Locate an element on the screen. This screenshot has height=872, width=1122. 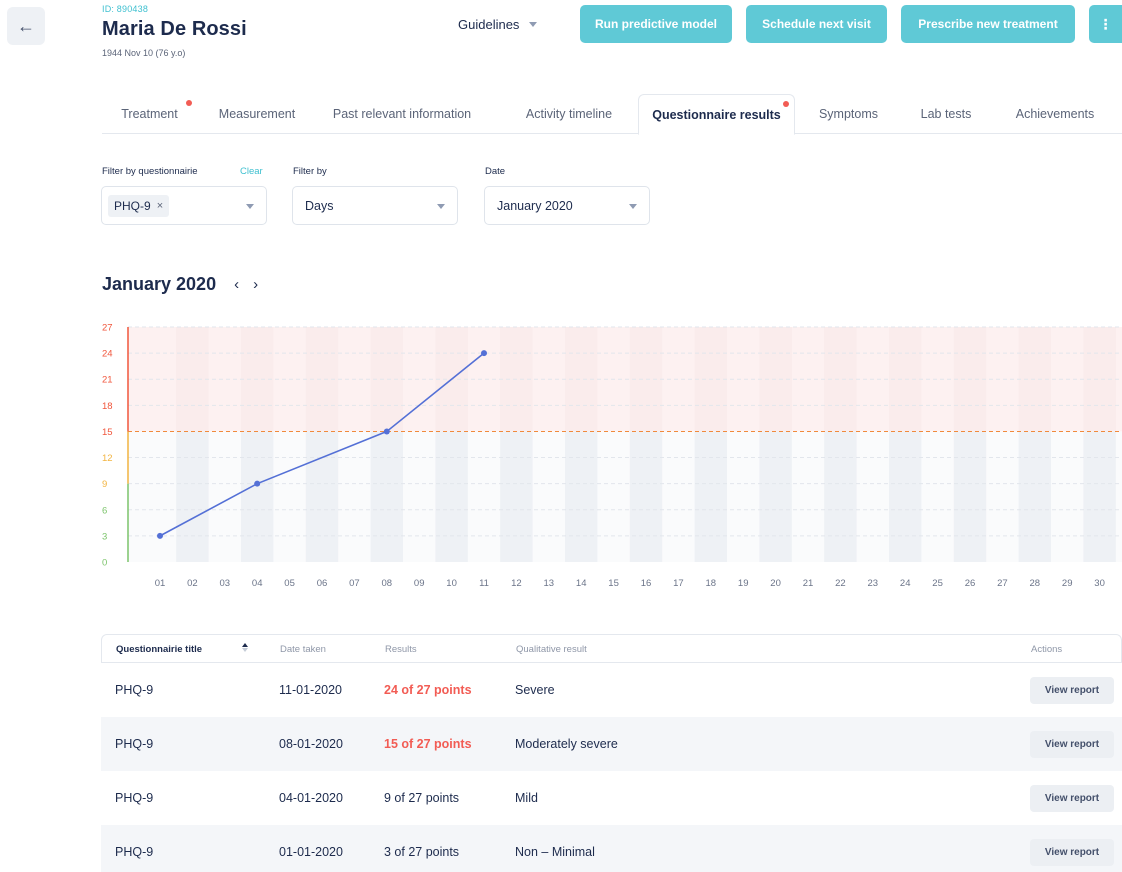
x-tick-label: 14 is located at coordinates (581, 583).